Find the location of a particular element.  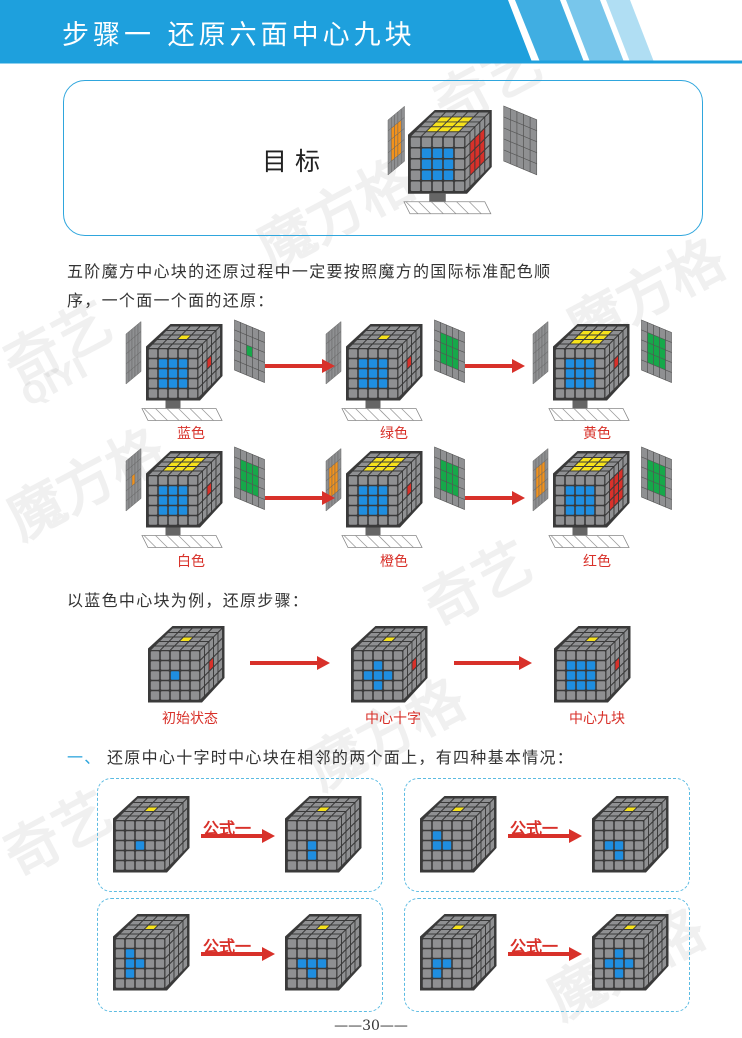

goal-cube-figure is located at coordinates (462, 160).